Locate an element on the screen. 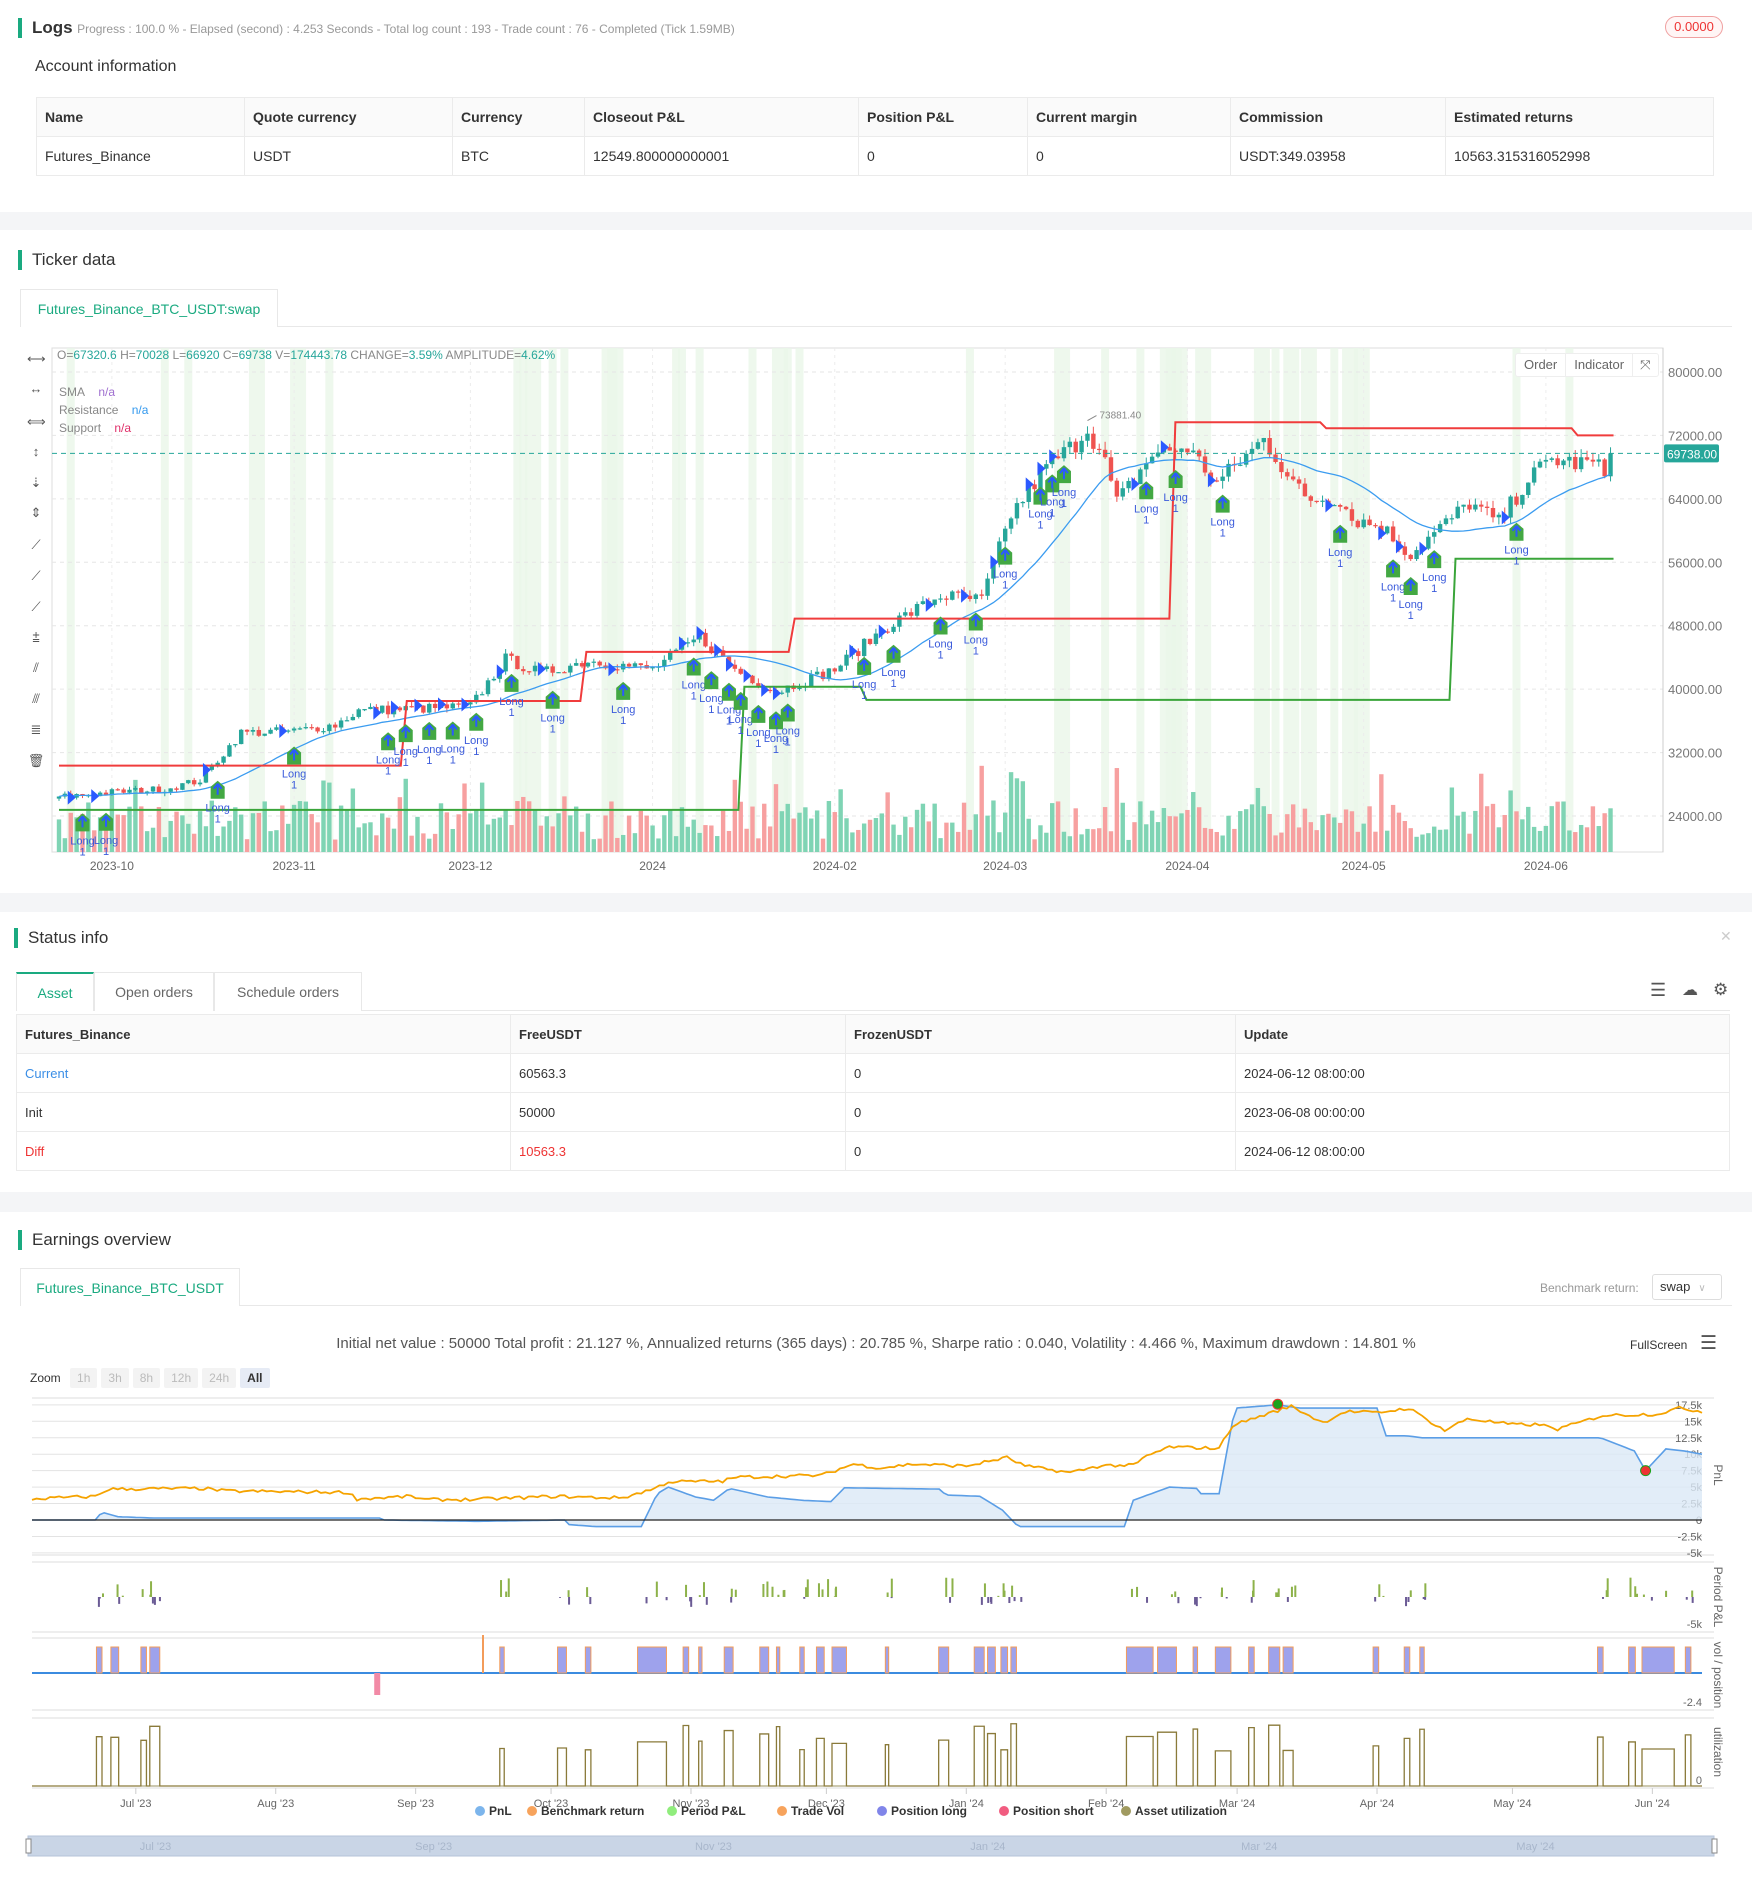 This screenshot has height=1890, width=1752. cell-quote-currency: USDT is located at coordinates (348, 156).